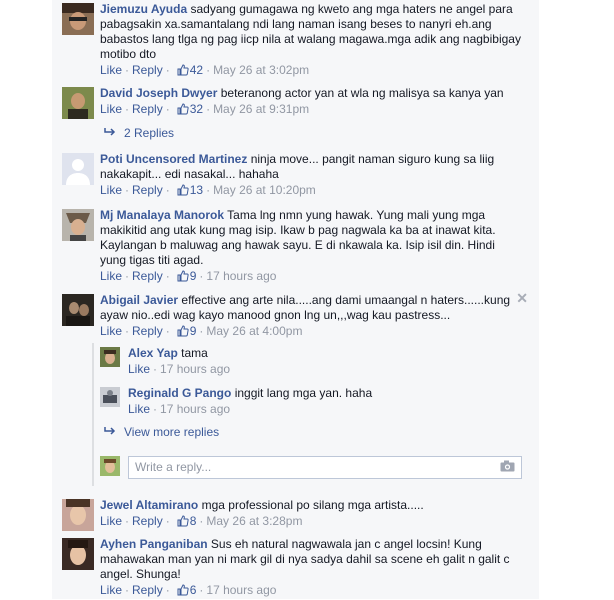 The width and height of the screenshot is (614, 600). Describe the element at coordinates (143, 9) in the screenshot. I see `comment-author: Jiemuzu Ayuda` at that location.